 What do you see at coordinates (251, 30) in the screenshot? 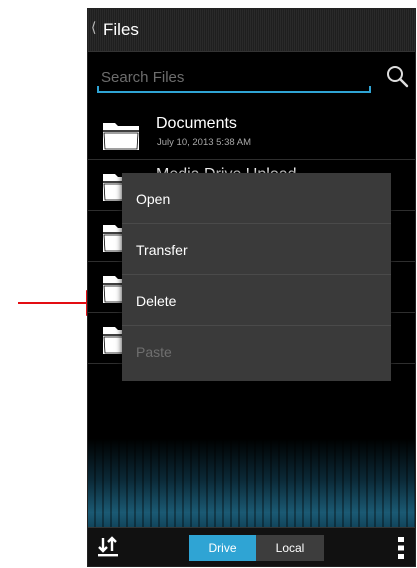
I see `title-bar: ⟨ Files` at bounding box center [251, 30].